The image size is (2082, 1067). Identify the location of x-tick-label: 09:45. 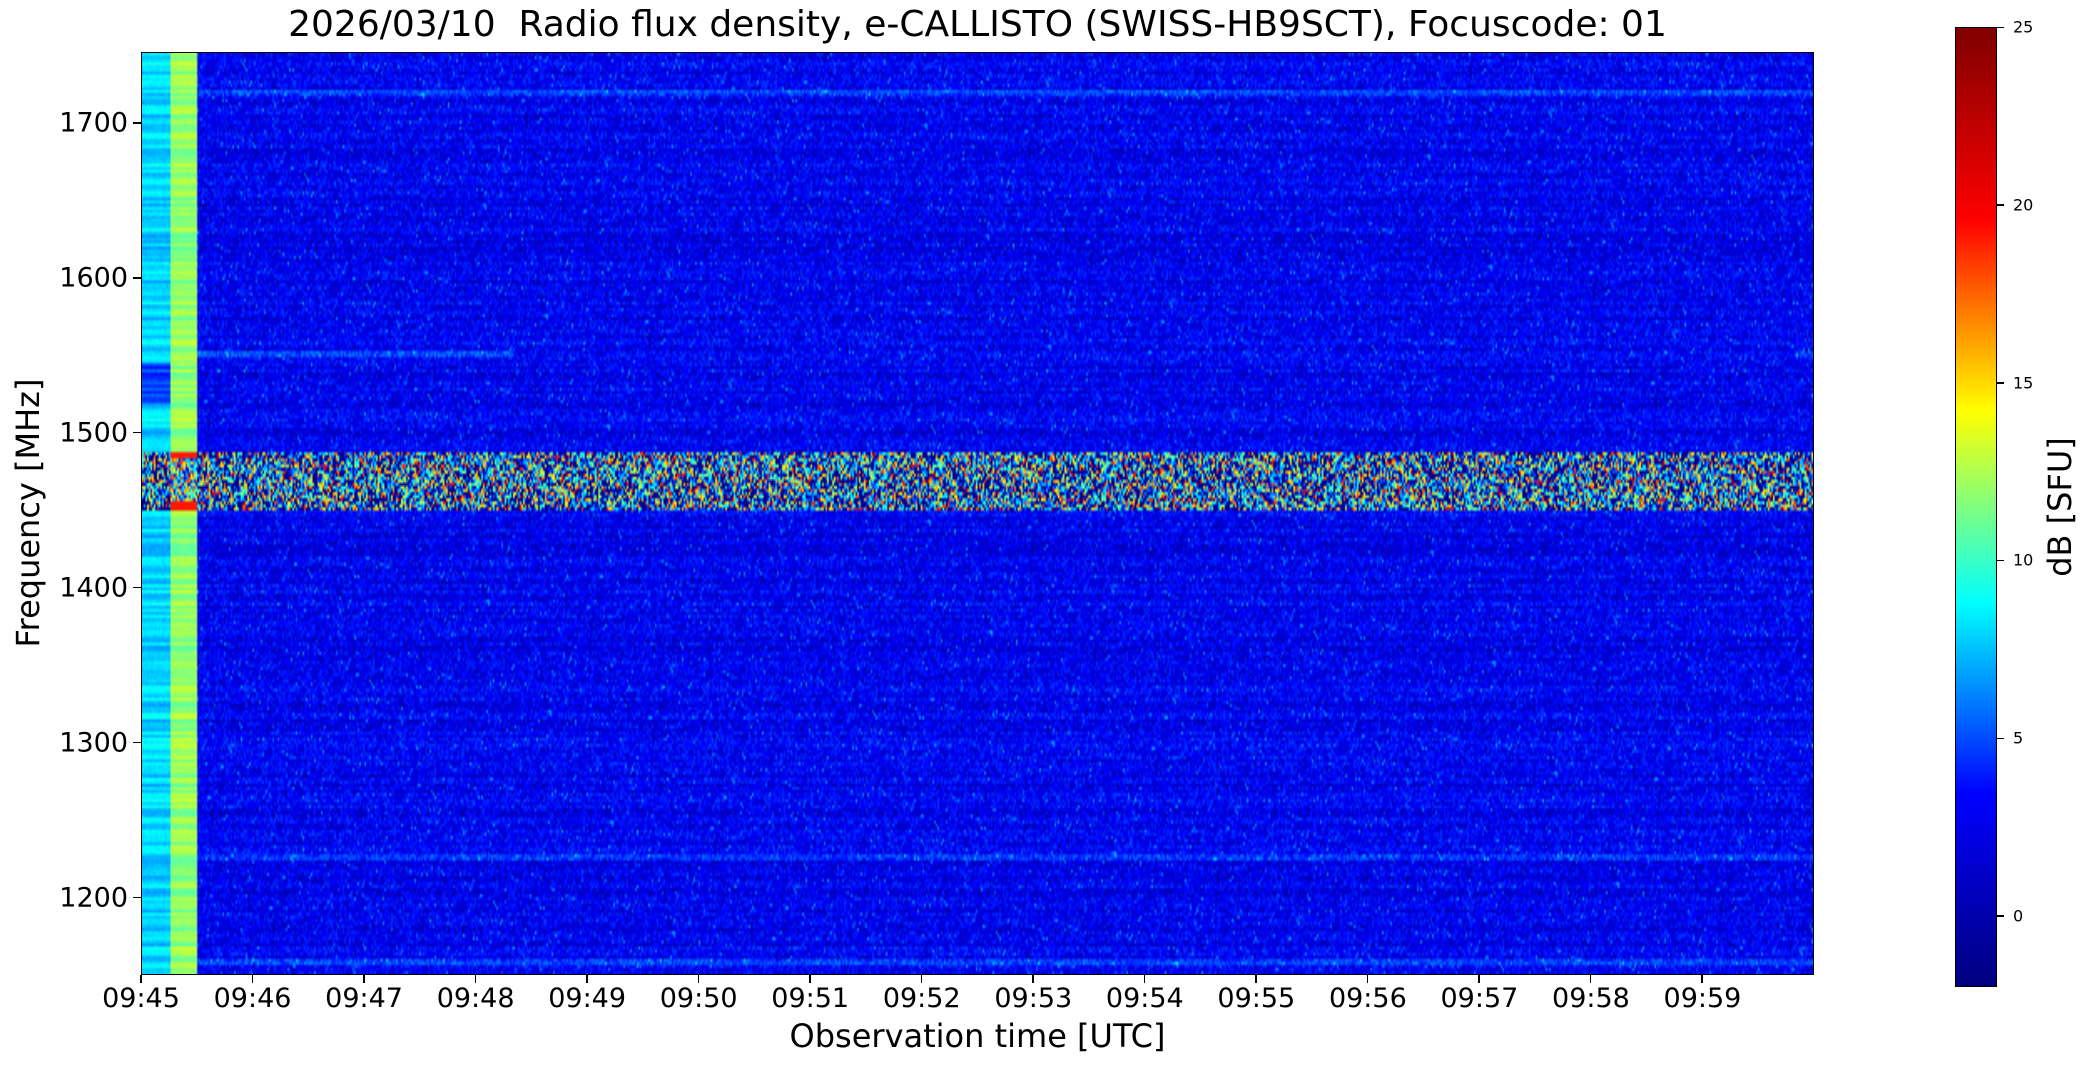
(141, 998).